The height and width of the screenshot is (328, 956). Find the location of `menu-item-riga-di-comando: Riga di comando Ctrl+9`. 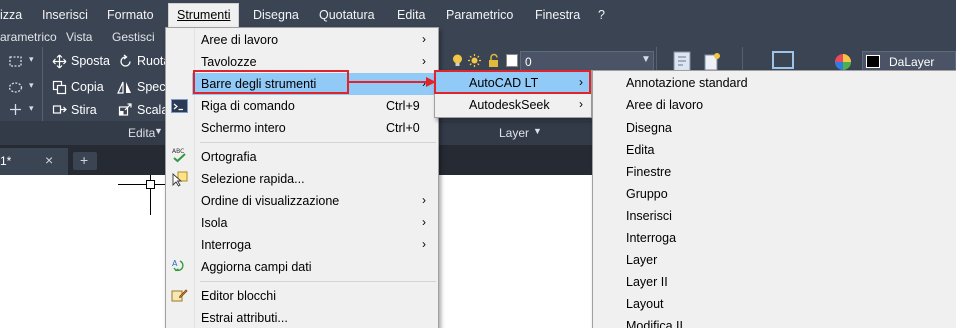

menu-item-riga-di-comando: Riga di comando Ctrl+9 is located at coordinates (302, 106).